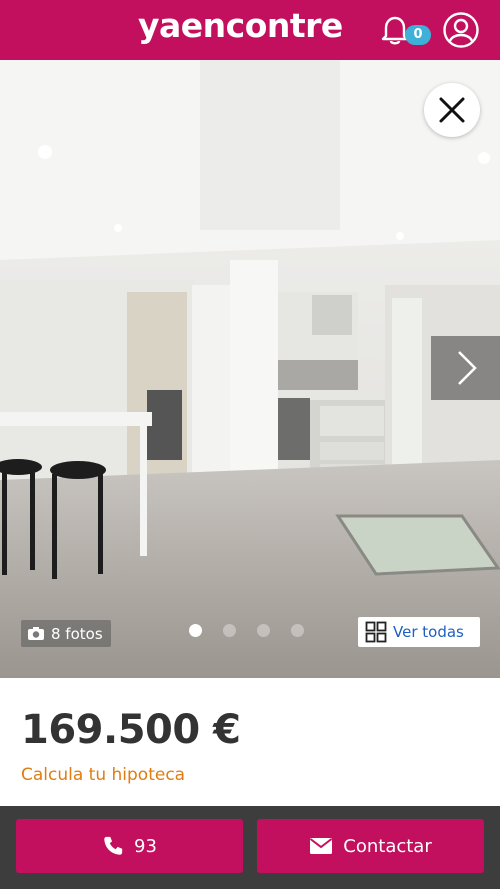 This screenshot has height=889, width=500. I want to click on camera-icon, so click(36, 633).